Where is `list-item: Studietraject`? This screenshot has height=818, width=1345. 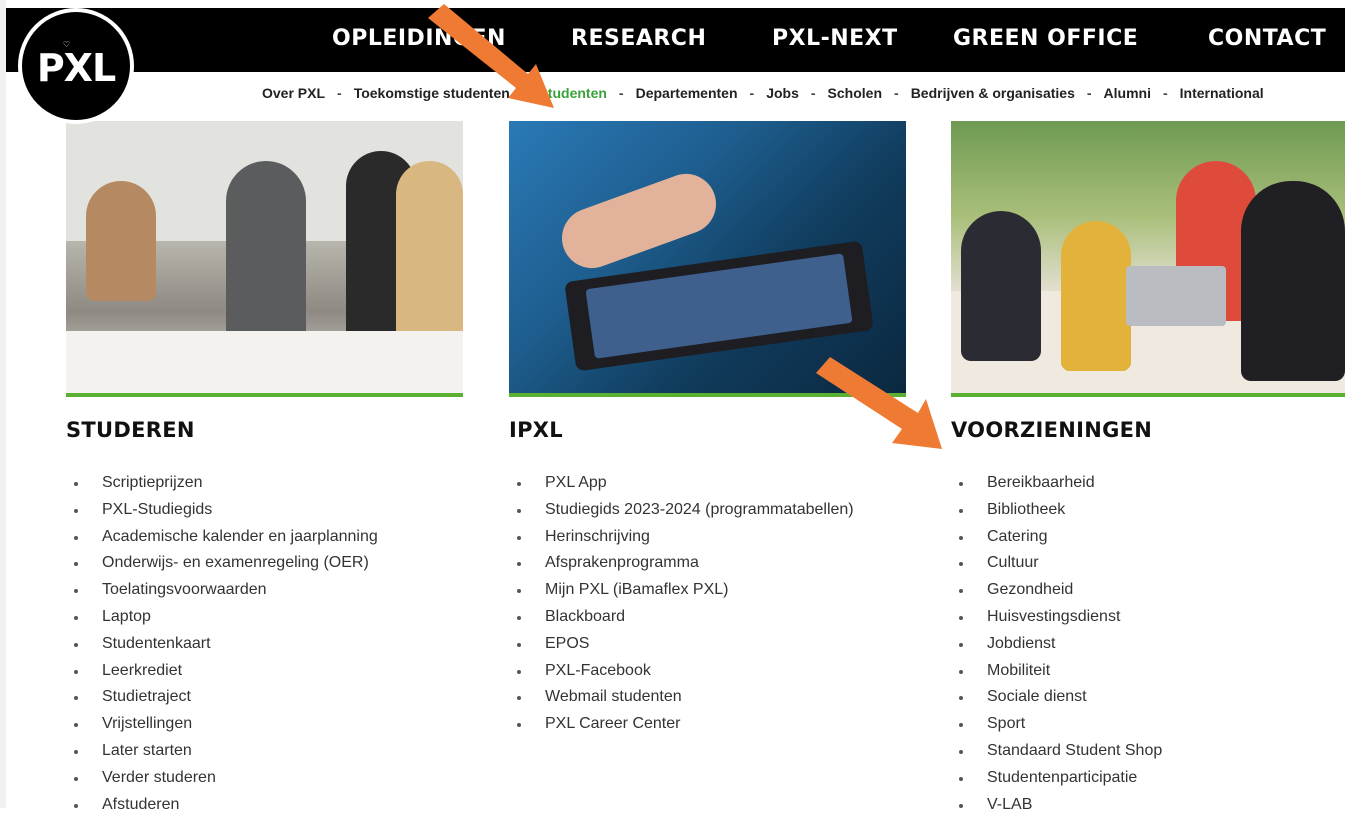 list-item: Studietraject is located at coordinates (222, 697).